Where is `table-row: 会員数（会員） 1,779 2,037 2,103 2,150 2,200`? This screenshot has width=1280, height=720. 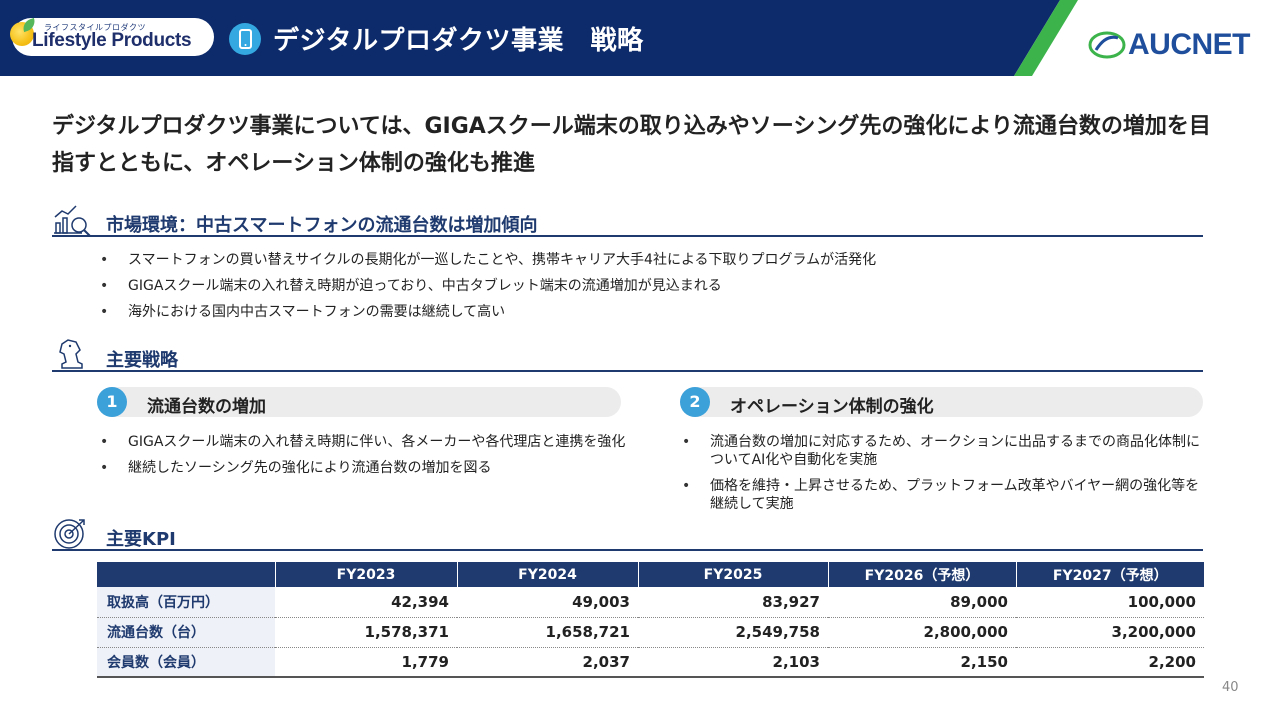
table-row: 会員数（会員） 1,779 2,037 2,103 2,150 2,200 is located at coordinates (650, 662).